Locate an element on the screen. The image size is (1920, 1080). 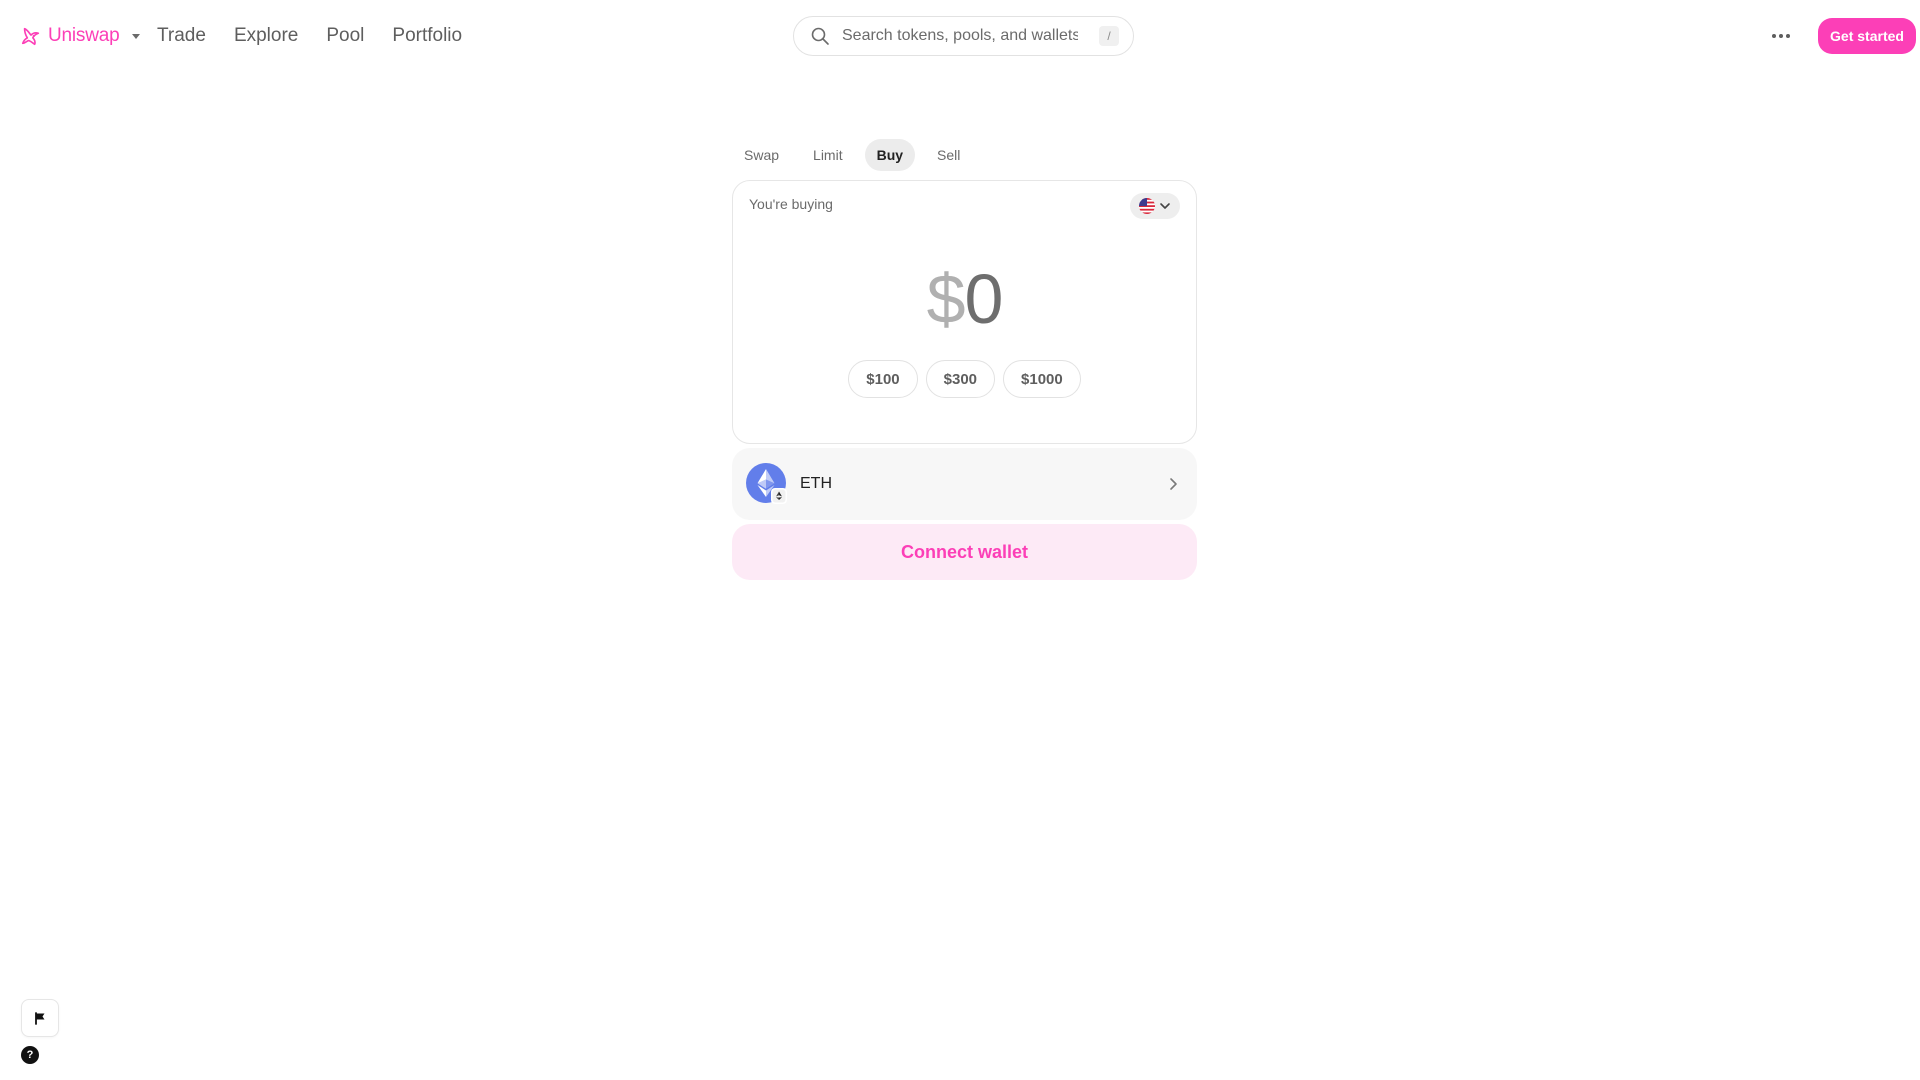
more-horizontal-icon is located at coordinates (1781, 36).